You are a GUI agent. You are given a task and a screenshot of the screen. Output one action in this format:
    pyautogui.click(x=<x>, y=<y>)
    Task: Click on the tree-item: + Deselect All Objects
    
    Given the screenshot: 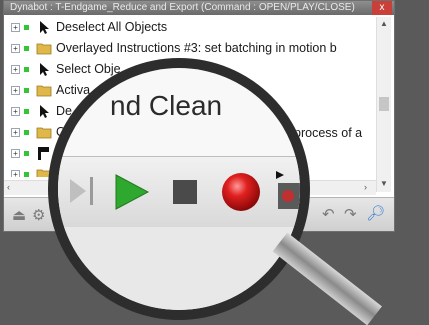 What is the action you would take?
    pyautogui.click(x=190, y=27)
    